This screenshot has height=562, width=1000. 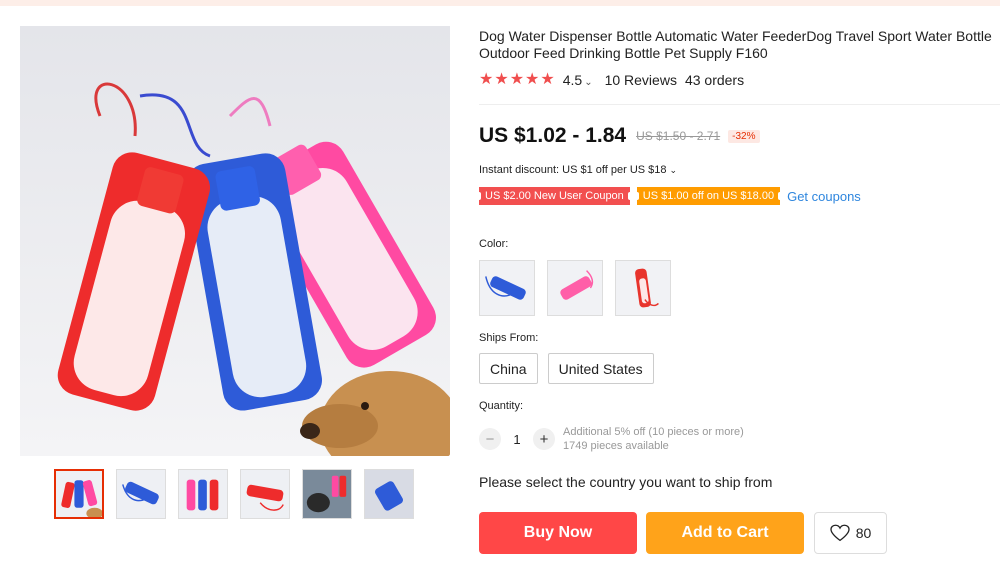 What do you see at coordinates (508, 368) in the screenshot?
I see `ship-from-china: China` at bounding box center [508, 368].